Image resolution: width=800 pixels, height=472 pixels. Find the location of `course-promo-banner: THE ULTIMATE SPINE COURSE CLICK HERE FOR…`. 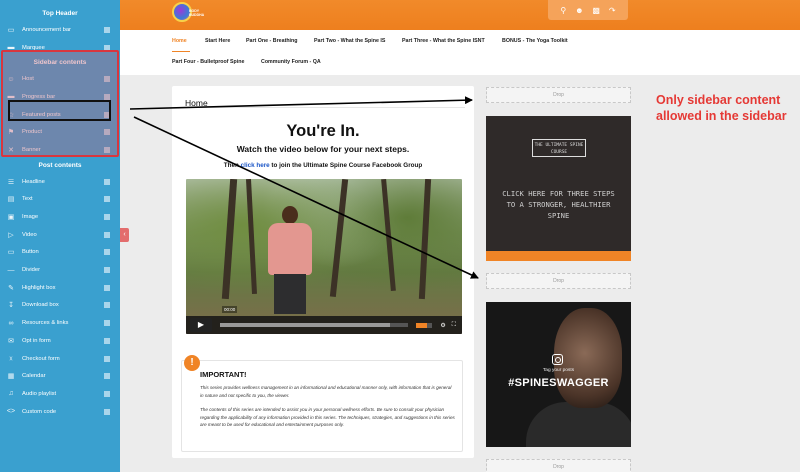

course-promo-banner: THE ULTIMATE SPINE COURSE CLICK HERE FOR… is located at coordinates (558, 188).